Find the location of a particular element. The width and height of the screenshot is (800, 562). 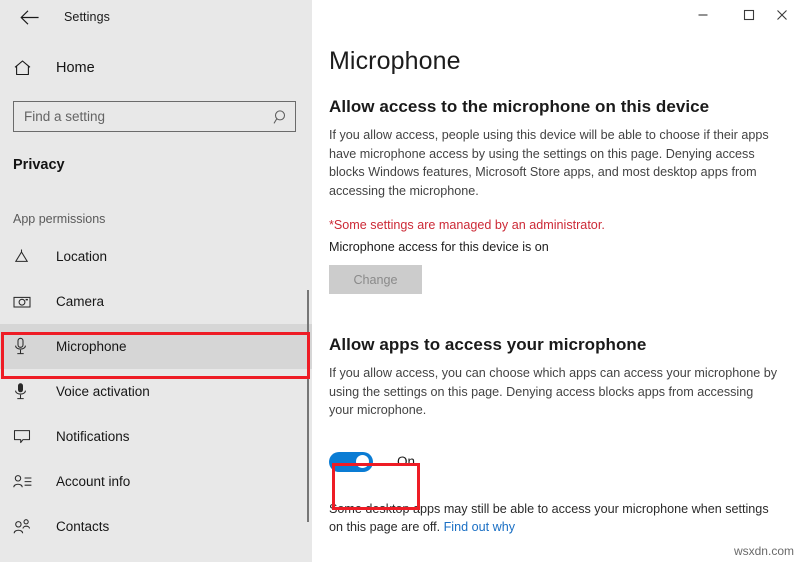

contacts-icon is located at coordinates (25, 526).